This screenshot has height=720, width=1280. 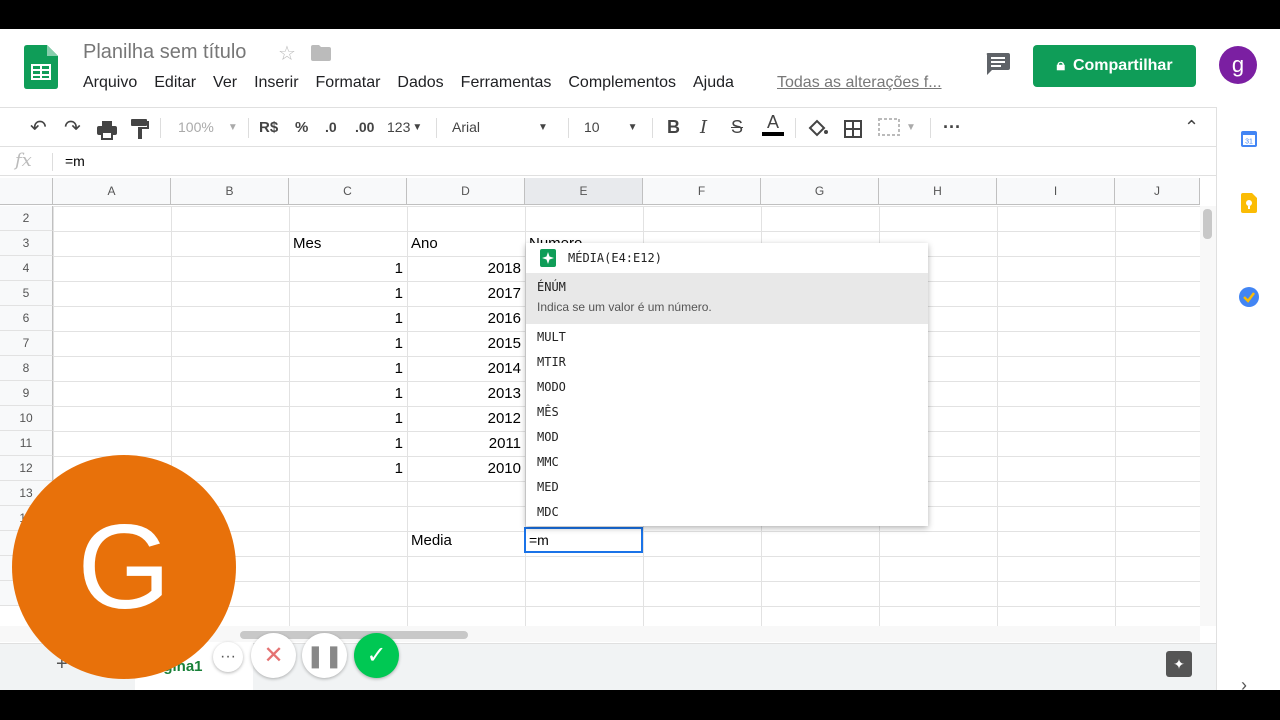 What do you see at coordinates (38, 127) in the screenshot?
I see `undo-icon: ↶` at bounding box center [38, 127].